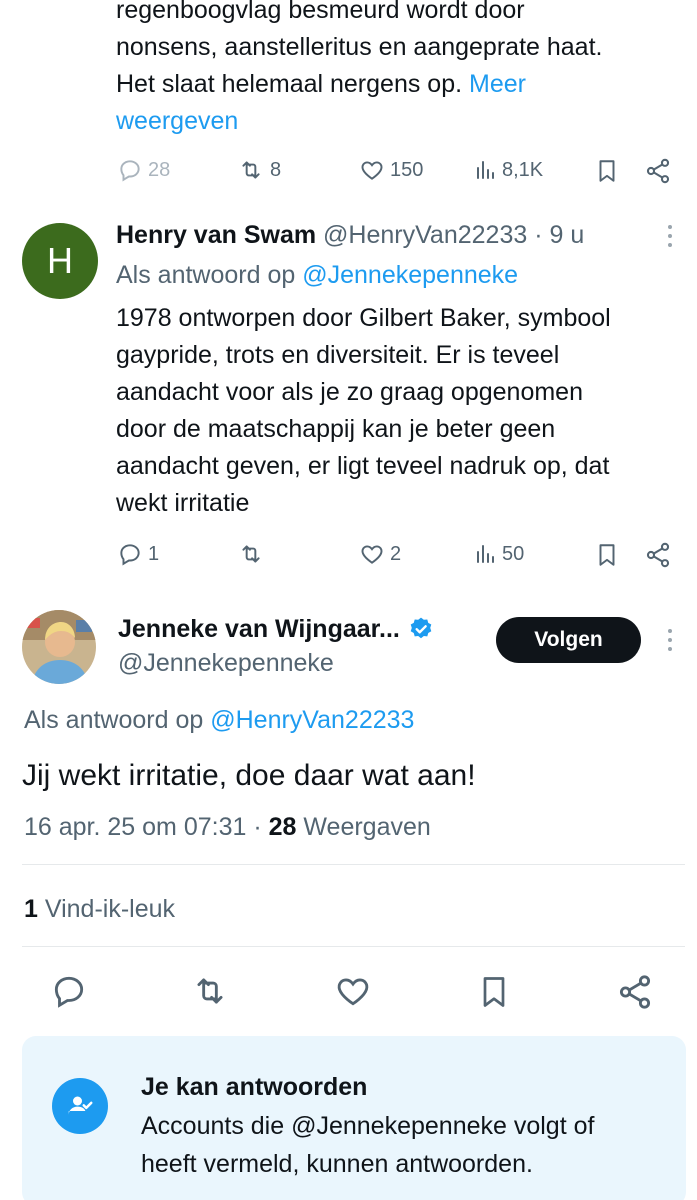 Image resolution: width=697 pixels, height=1200 pixels. I want to click on main-reply-action, so click(69, 991).